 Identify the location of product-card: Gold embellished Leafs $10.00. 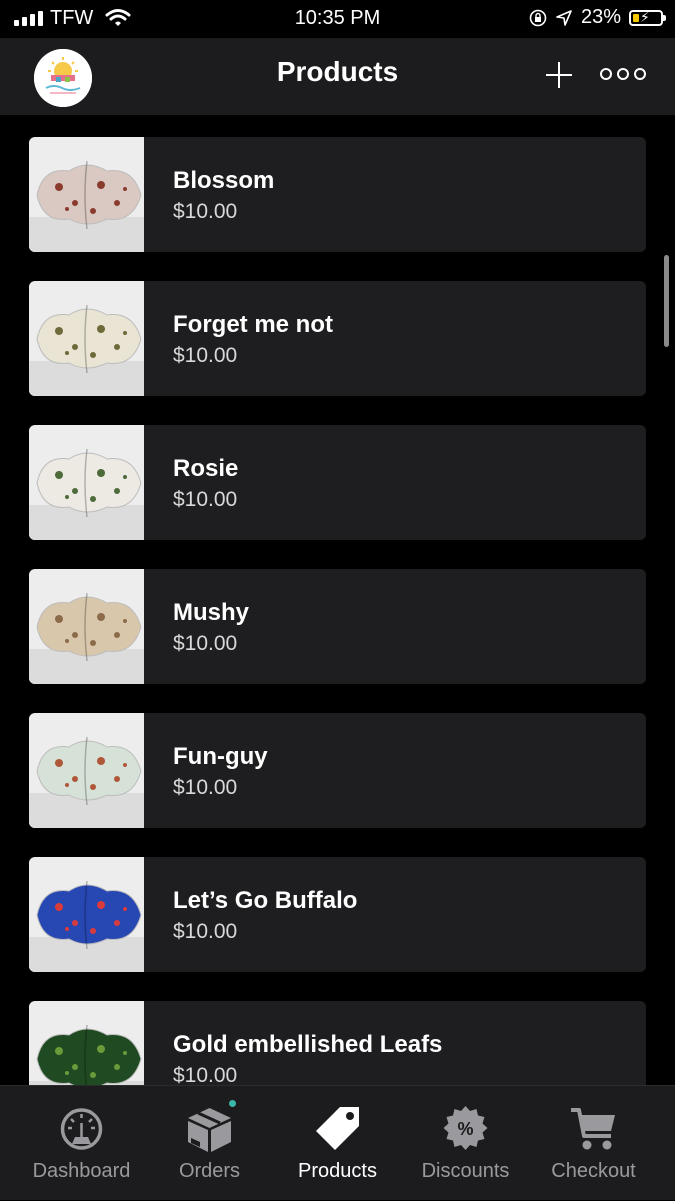
(337, 1043).